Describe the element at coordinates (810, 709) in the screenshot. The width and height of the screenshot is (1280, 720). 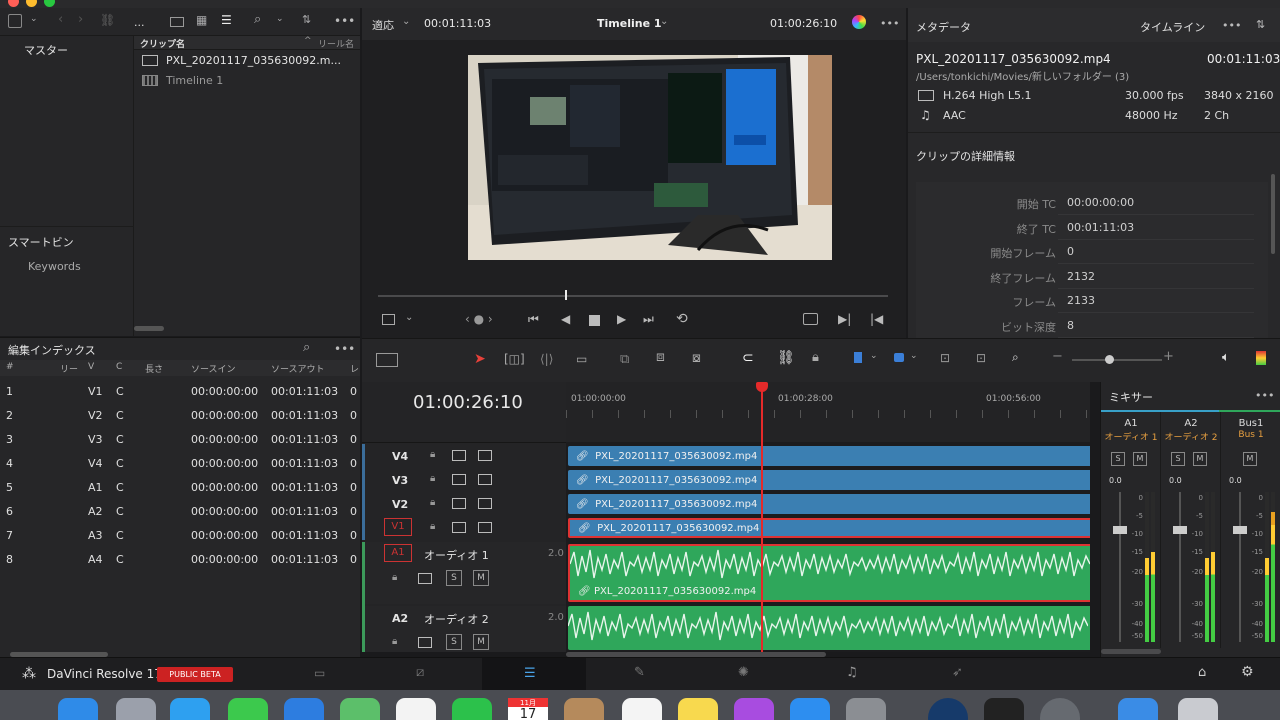
I see `app-store-icon` at that location.